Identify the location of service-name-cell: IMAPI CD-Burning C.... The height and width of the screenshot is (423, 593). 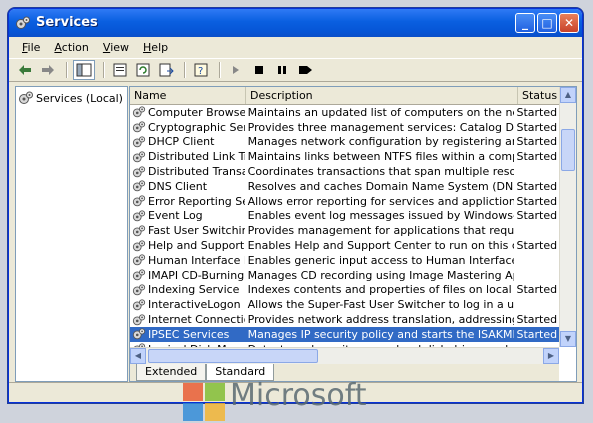
(187, 275).